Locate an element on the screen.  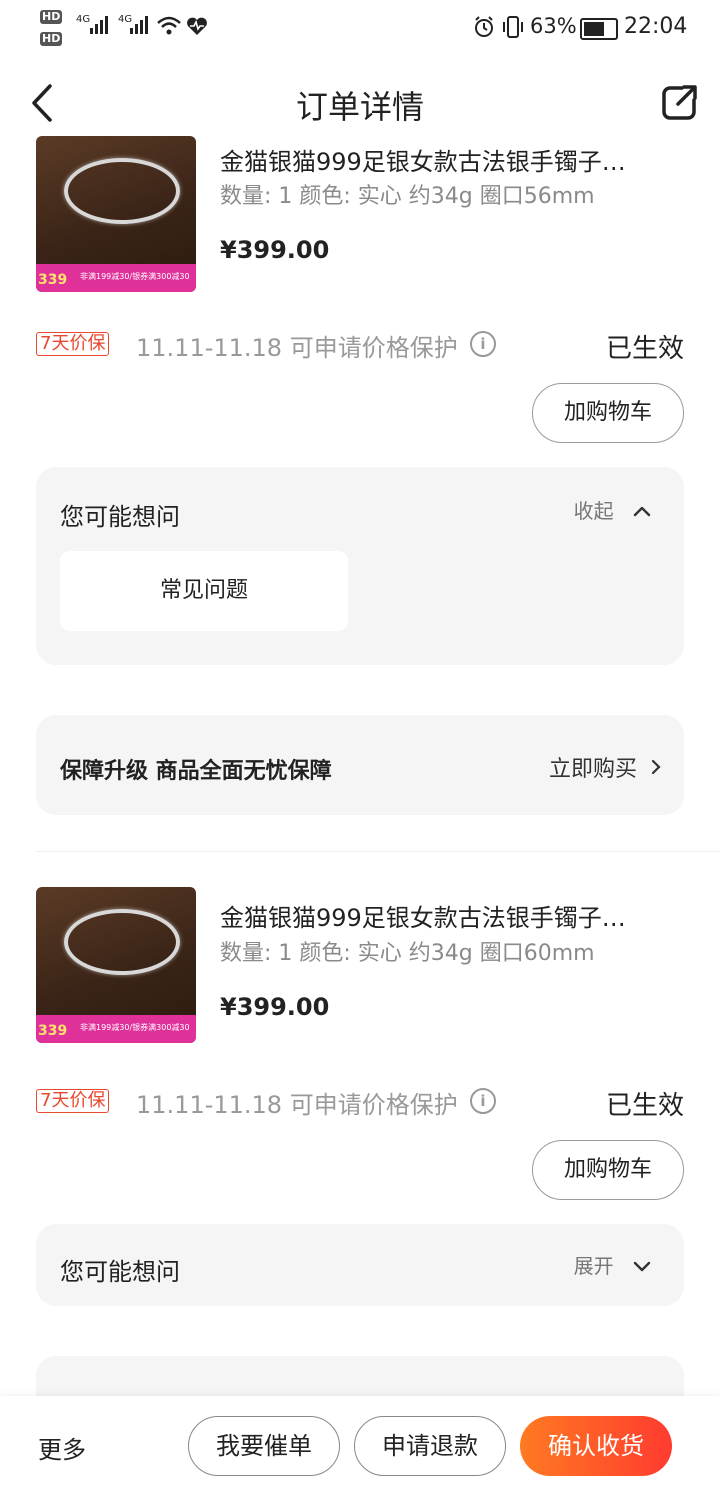
status-bar: HD HD 4G 4G 63% 22:04 is located at coordinates (360, 28).